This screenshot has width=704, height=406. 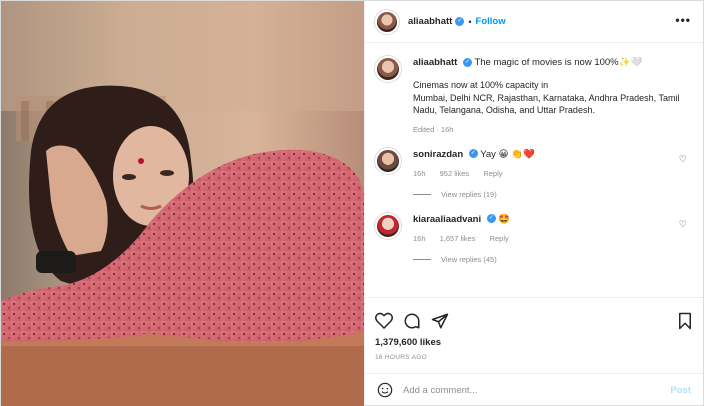 What do you see at coordinates (455, 173) in the screenshot?
I see `comment-likes: 952 likes` at bounding box center [455, 173].